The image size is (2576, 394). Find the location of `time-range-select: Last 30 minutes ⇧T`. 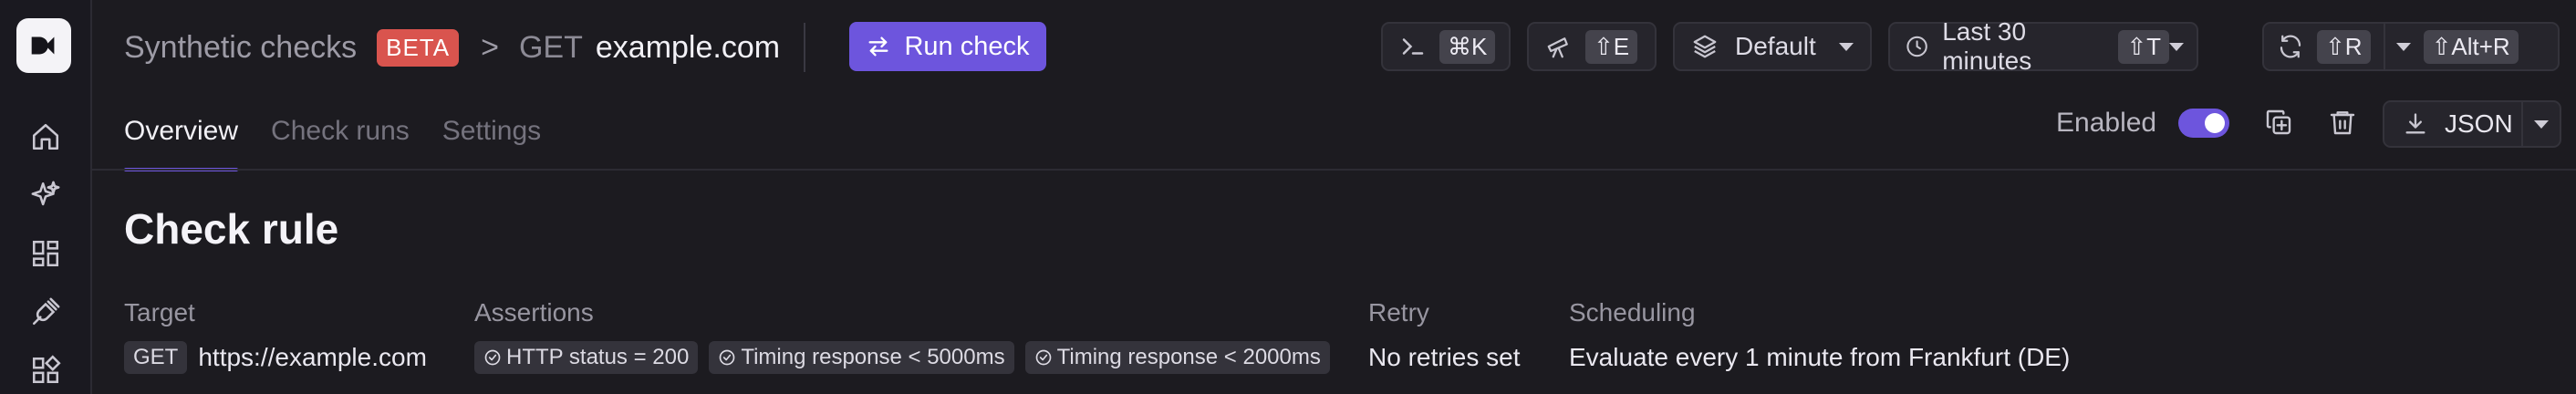

time-range-select: Last 30 minutes ⇧T is located at coordinates (2043, 46).